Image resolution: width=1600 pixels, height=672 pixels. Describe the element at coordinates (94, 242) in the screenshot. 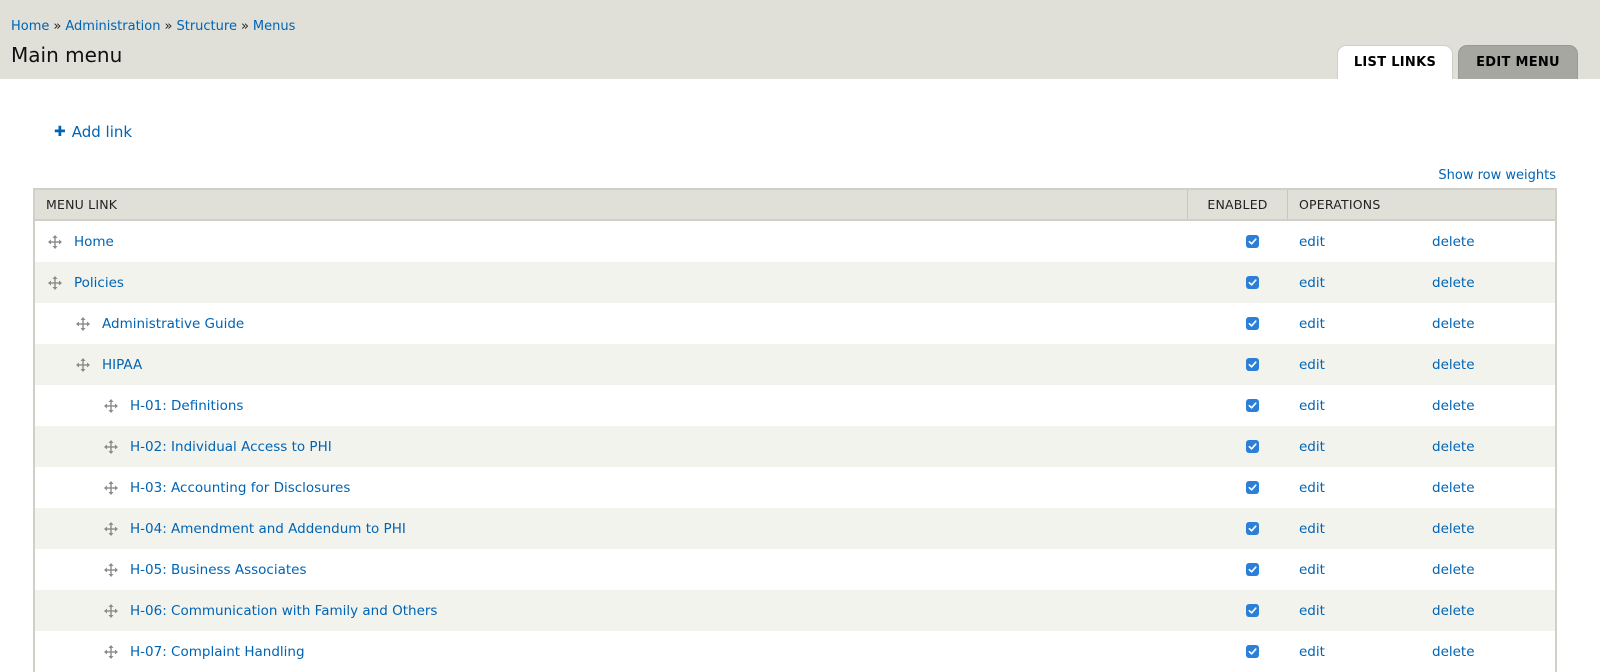

I see `menu-link: Home` at that location.